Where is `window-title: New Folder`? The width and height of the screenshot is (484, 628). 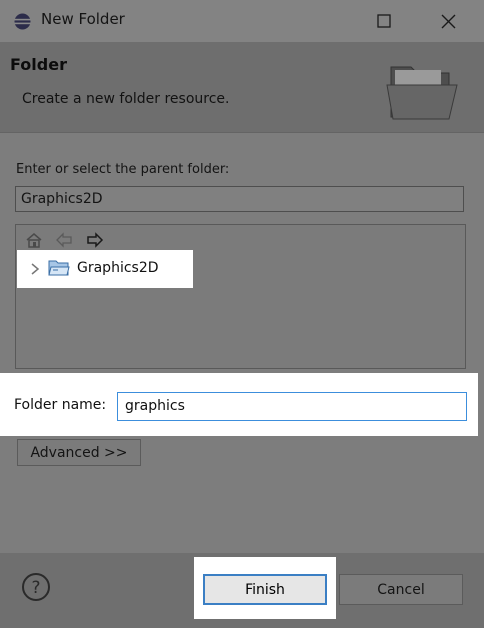
window-title: New Folder is located at coordinates (83, 19).